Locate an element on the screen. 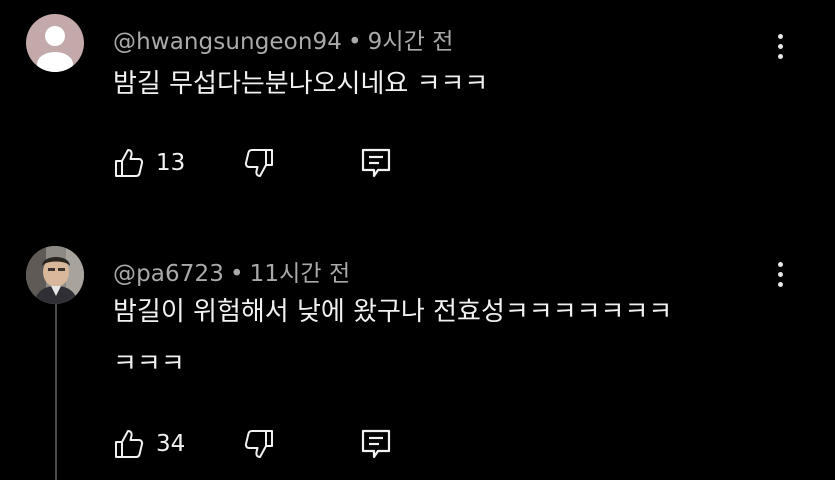  like-button: 13 is located at coordinates (148, 163).